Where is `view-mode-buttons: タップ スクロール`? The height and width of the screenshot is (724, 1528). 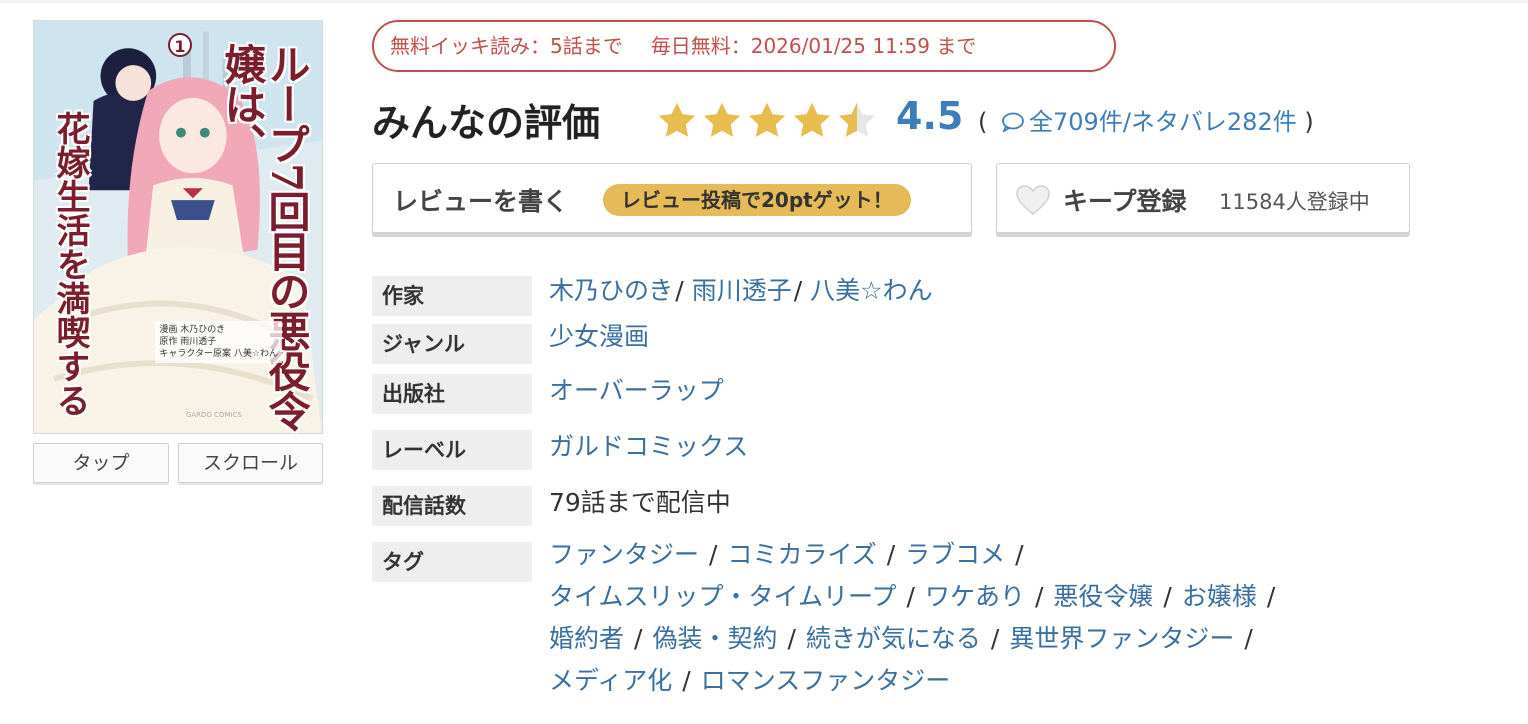 view-mode-buttons: タップ スクロール is located at coordinates (178, 463).